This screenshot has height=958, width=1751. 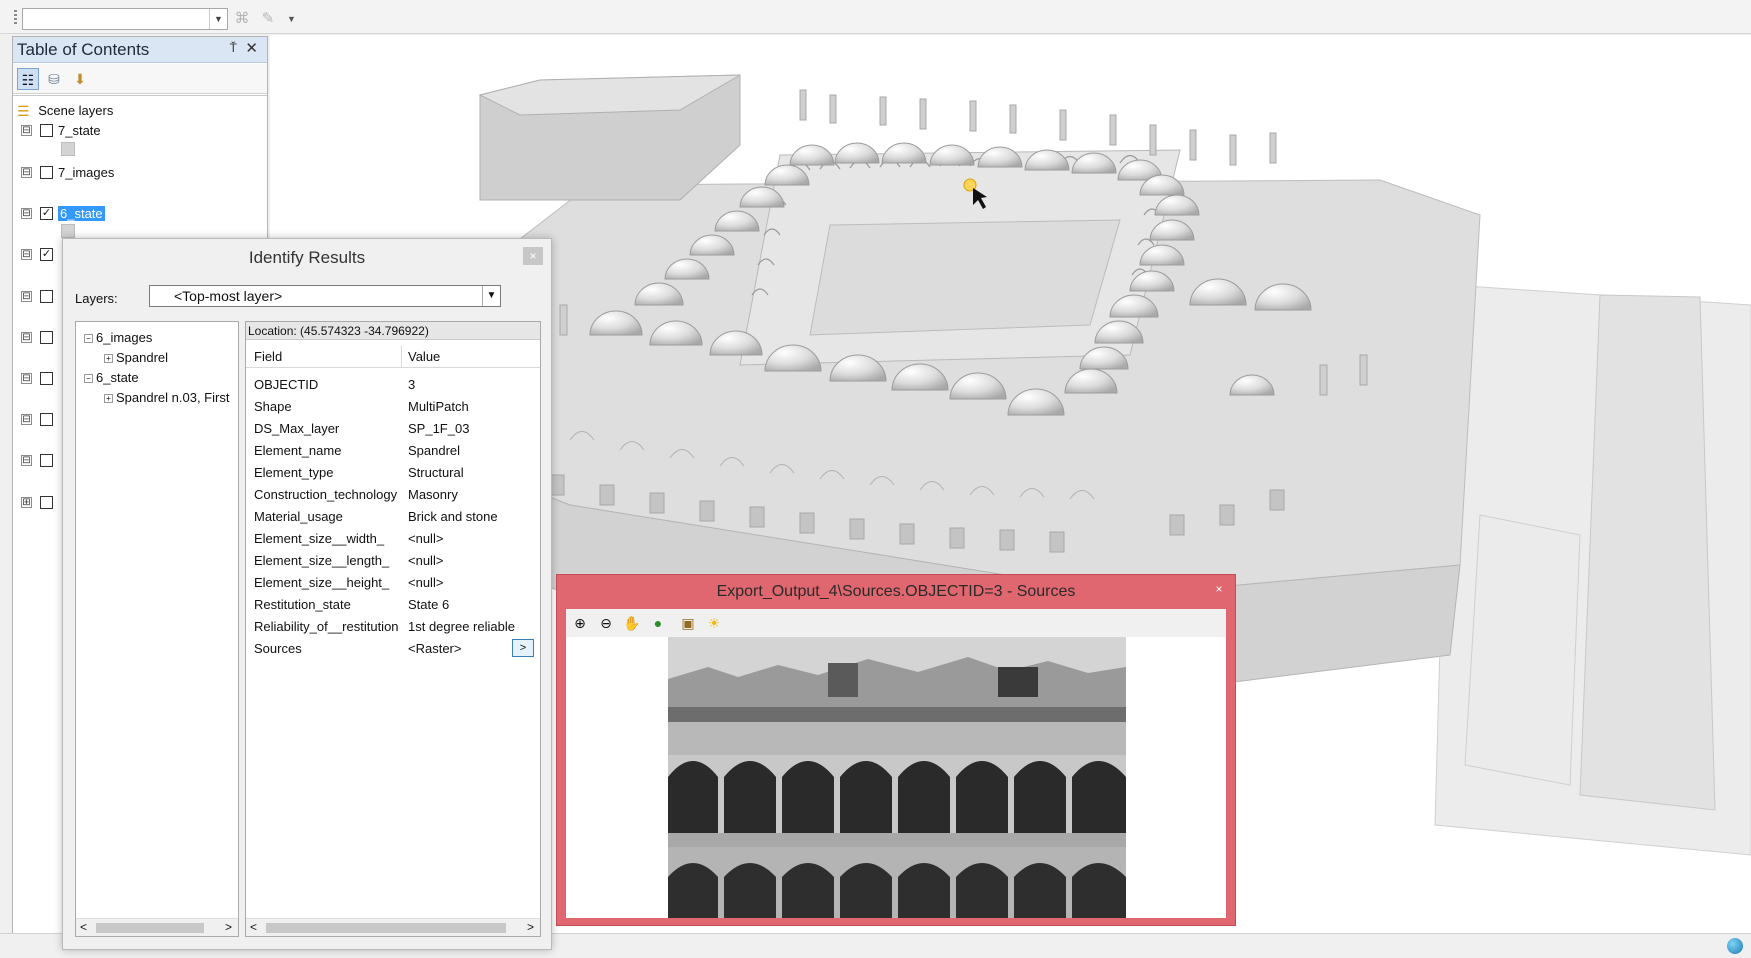 I want to click on tree-horizontal-scrollbar: < >, so click(x=157, y=927).